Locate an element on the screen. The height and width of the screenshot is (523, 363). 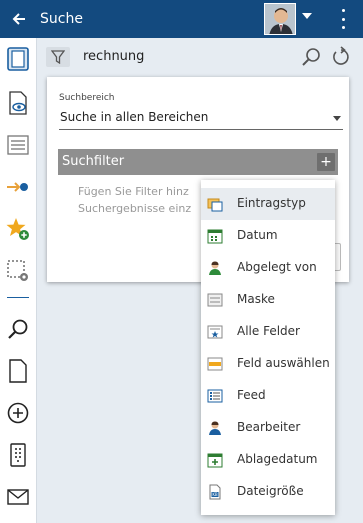
rail-item-list is located at coordinates (18, 145).